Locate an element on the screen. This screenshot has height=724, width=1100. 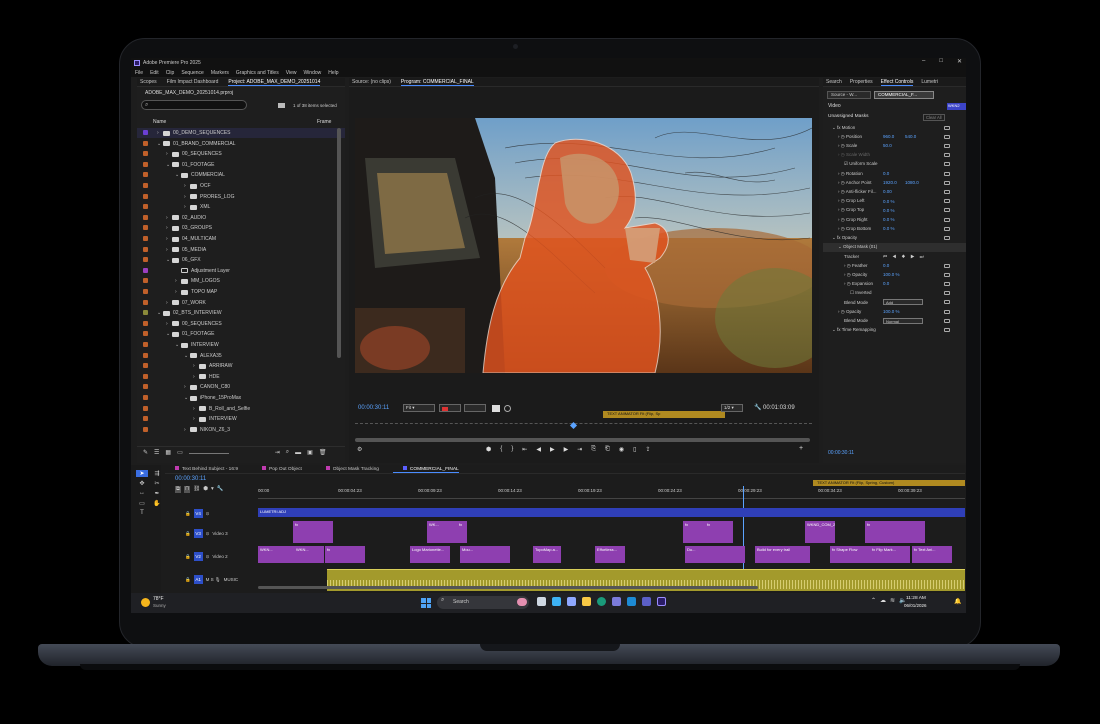
maximize-icon: □ is located at coordinates (941, 61).